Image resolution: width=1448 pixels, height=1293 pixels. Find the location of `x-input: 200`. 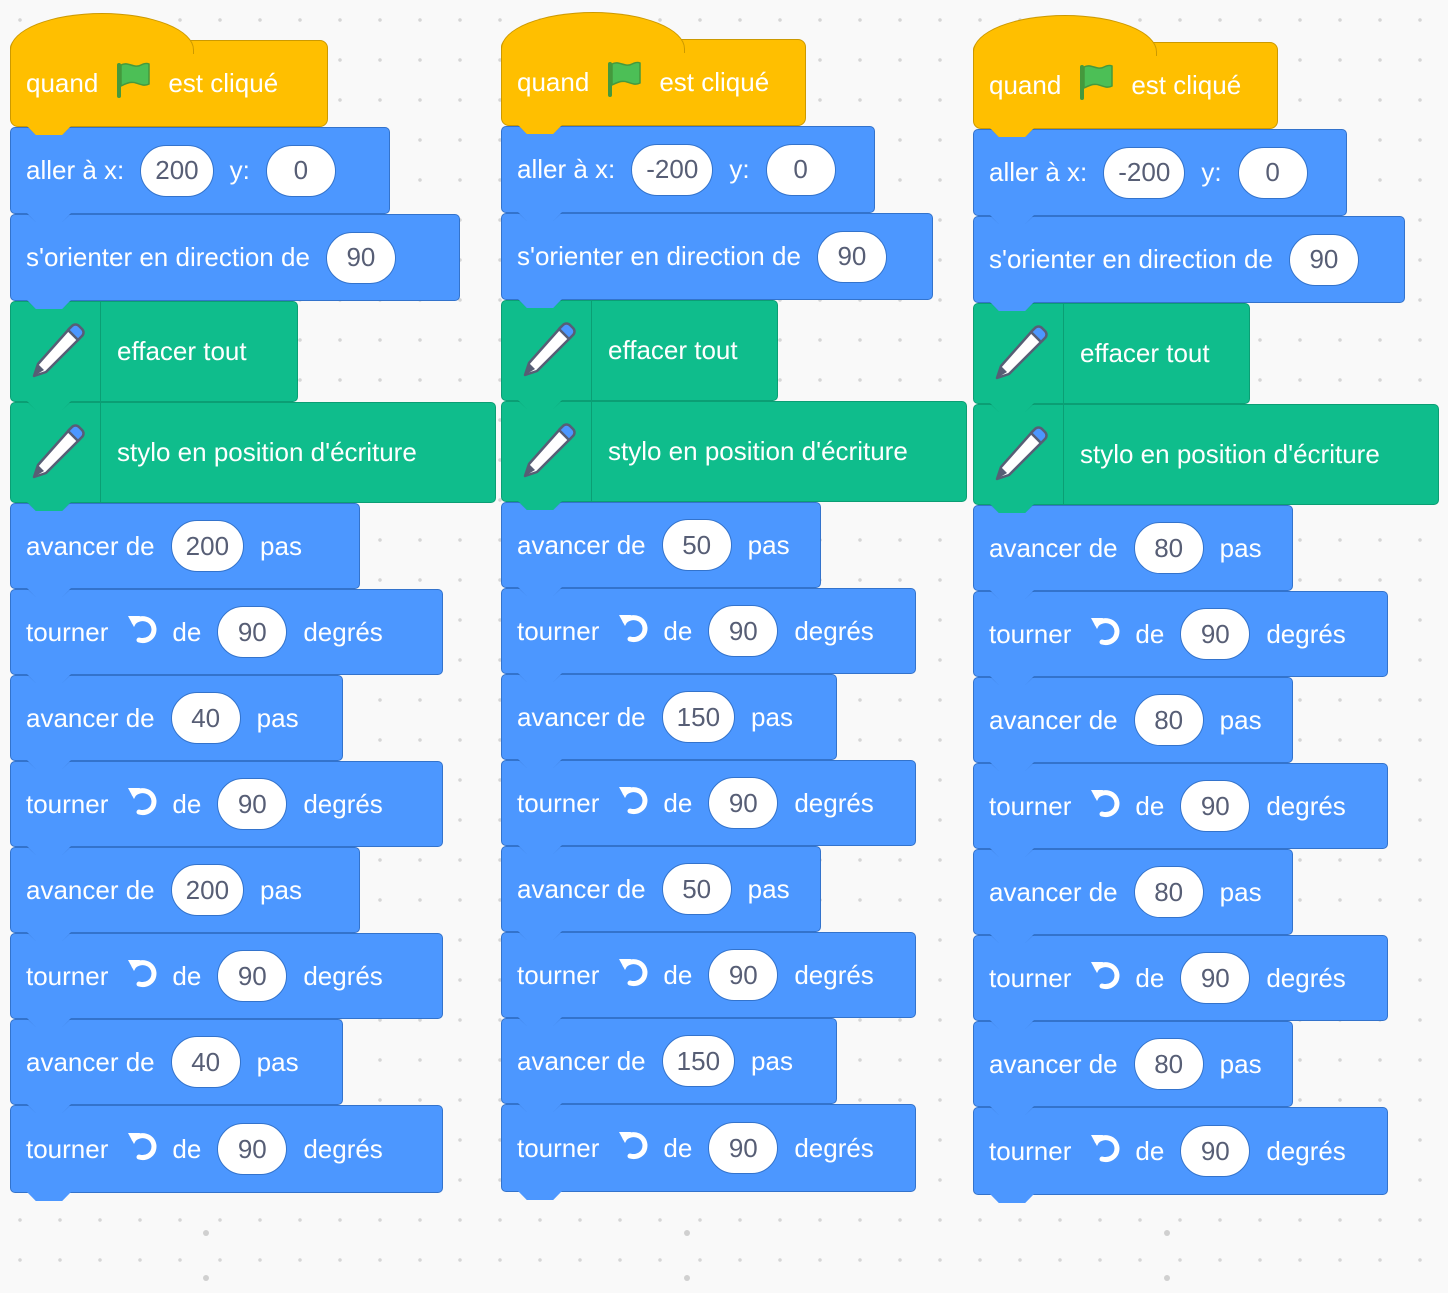

x-input: 200 is located at coordinates (177, 170).